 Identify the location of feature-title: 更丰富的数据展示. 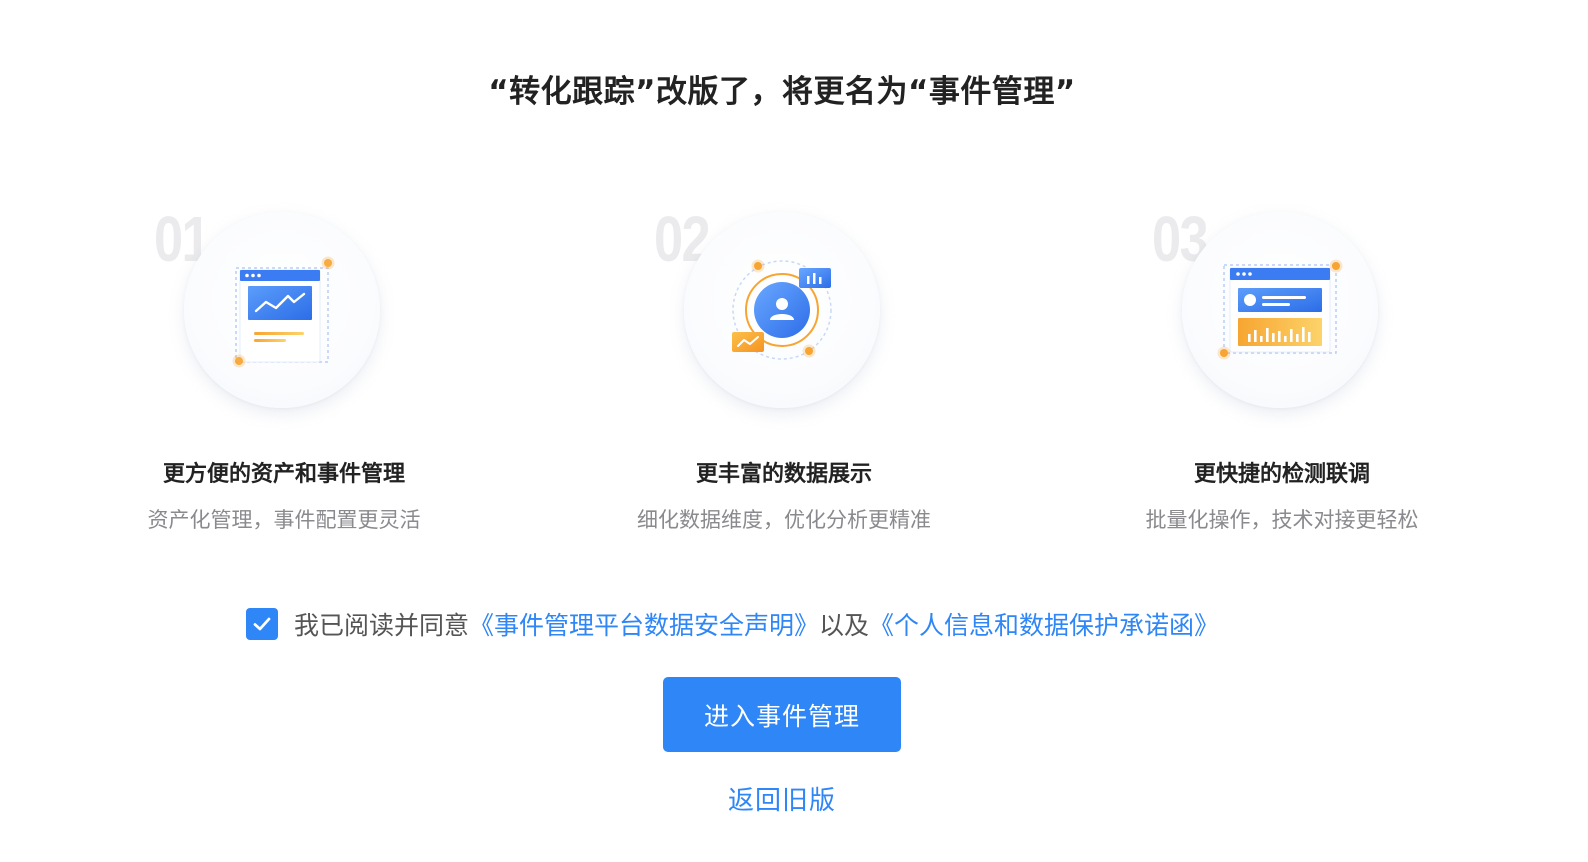
(783, 474).